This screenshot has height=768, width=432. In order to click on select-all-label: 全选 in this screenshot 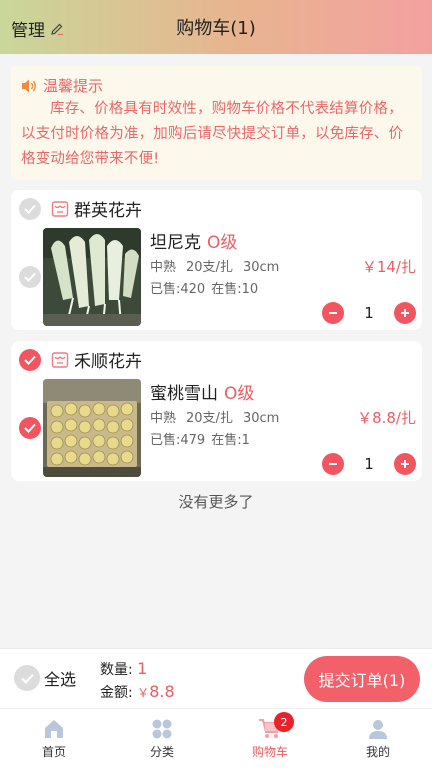, I will do `click(60, 679)`.